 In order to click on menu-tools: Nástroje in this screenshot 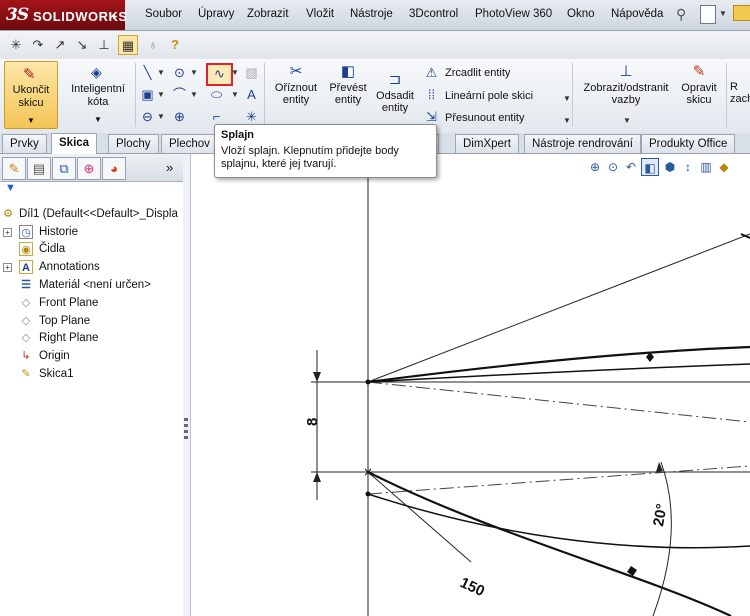, I will do `click(371, 14)`.